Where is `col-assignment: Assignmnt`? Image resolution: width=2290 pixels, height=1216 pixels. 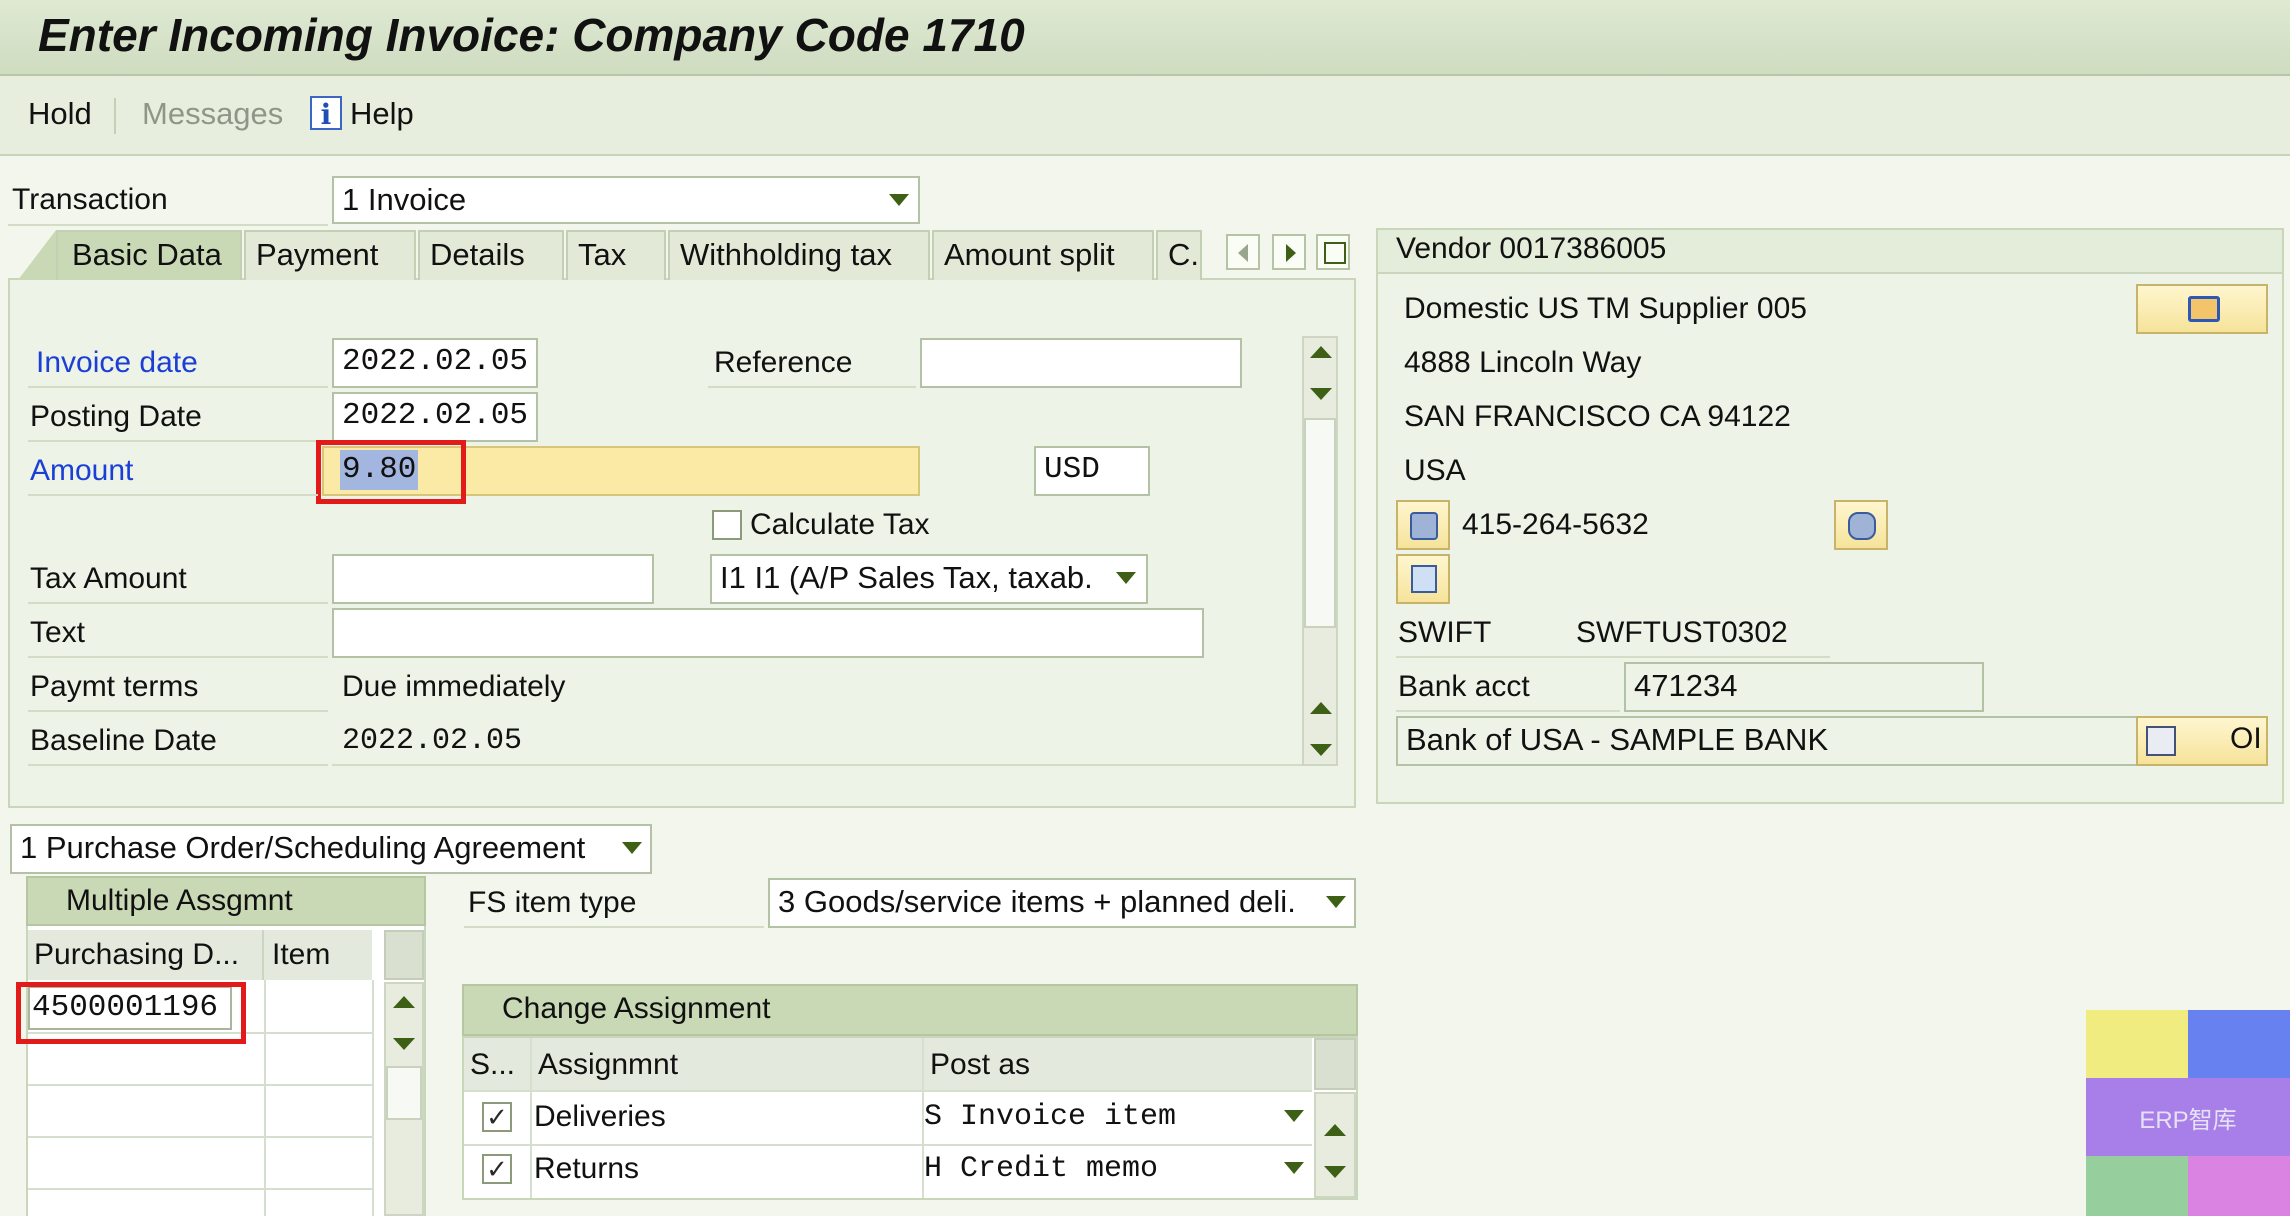
col-assignment: Assignmnt is located at coordinates (608, 1065).